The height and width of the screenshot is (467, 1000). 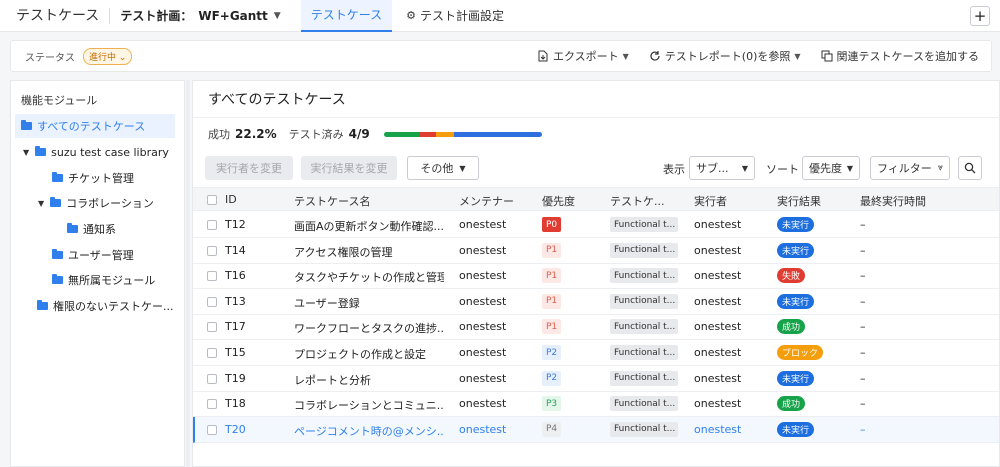 I want to click on select-all-checkbox, so click(x=212, y=200).